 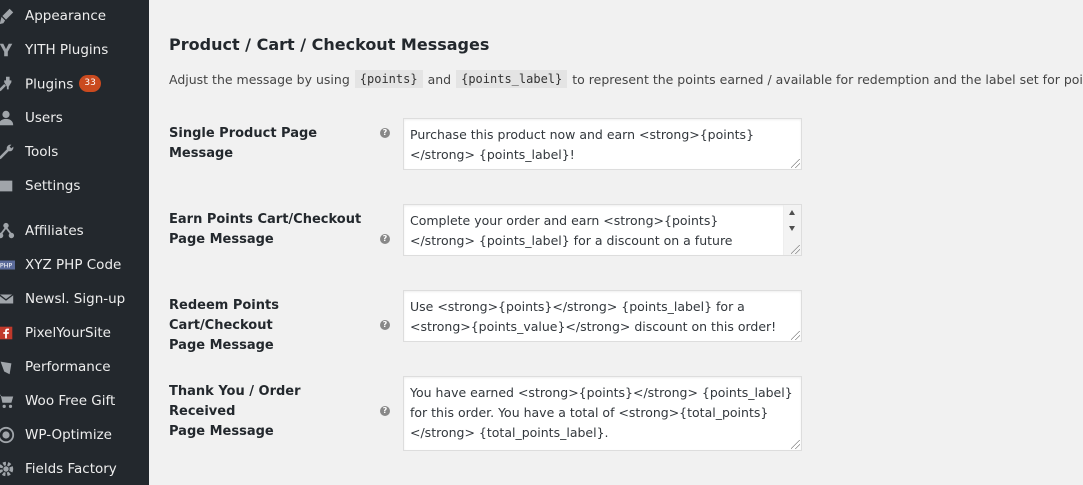 What do you see at coordinates (68, 435) in the screenshot?
I see `sidebar-item-label: WP-Optimize` at bounding box center [68, 435].